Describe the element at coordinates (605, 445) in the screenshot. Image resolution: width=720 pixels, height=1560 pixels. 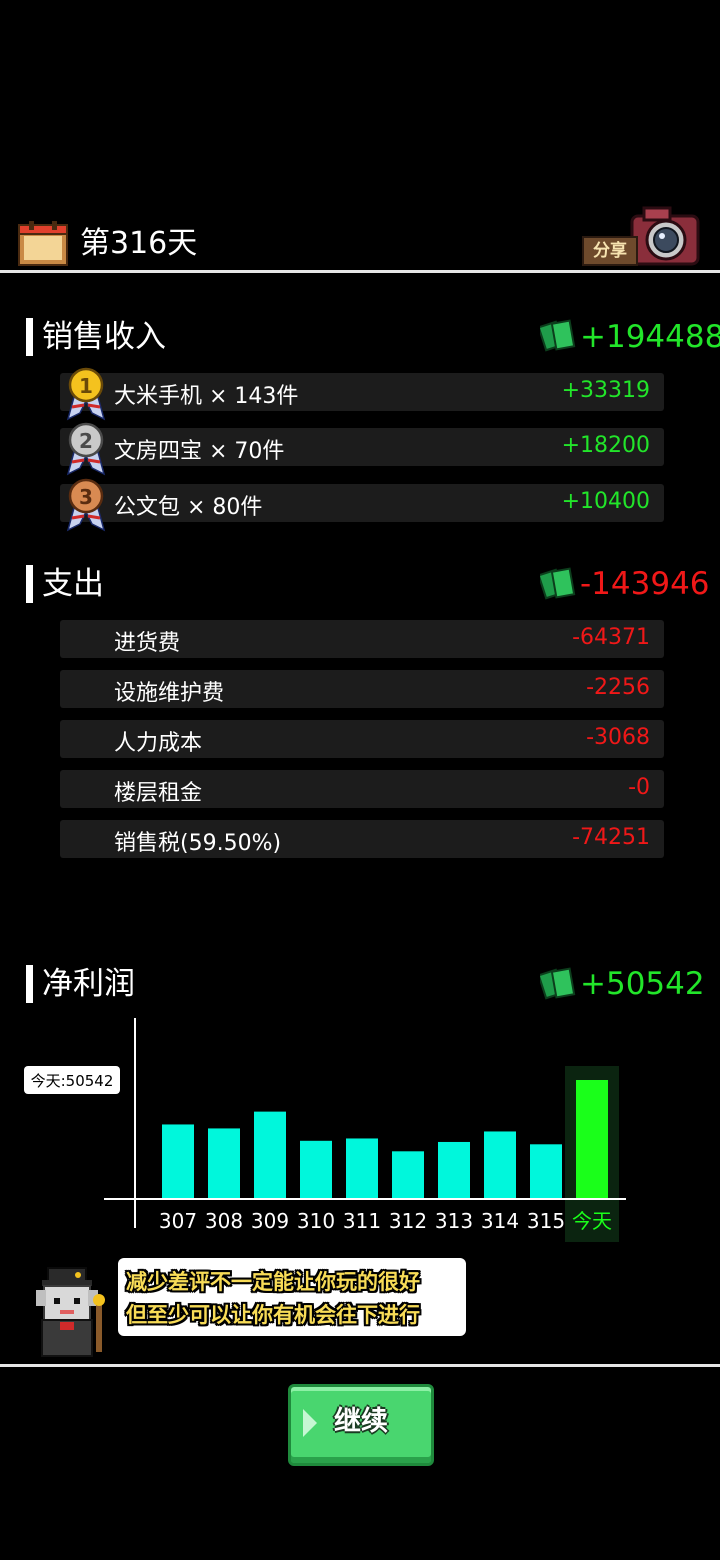
I see `sales-item-value: +18200` at that location.